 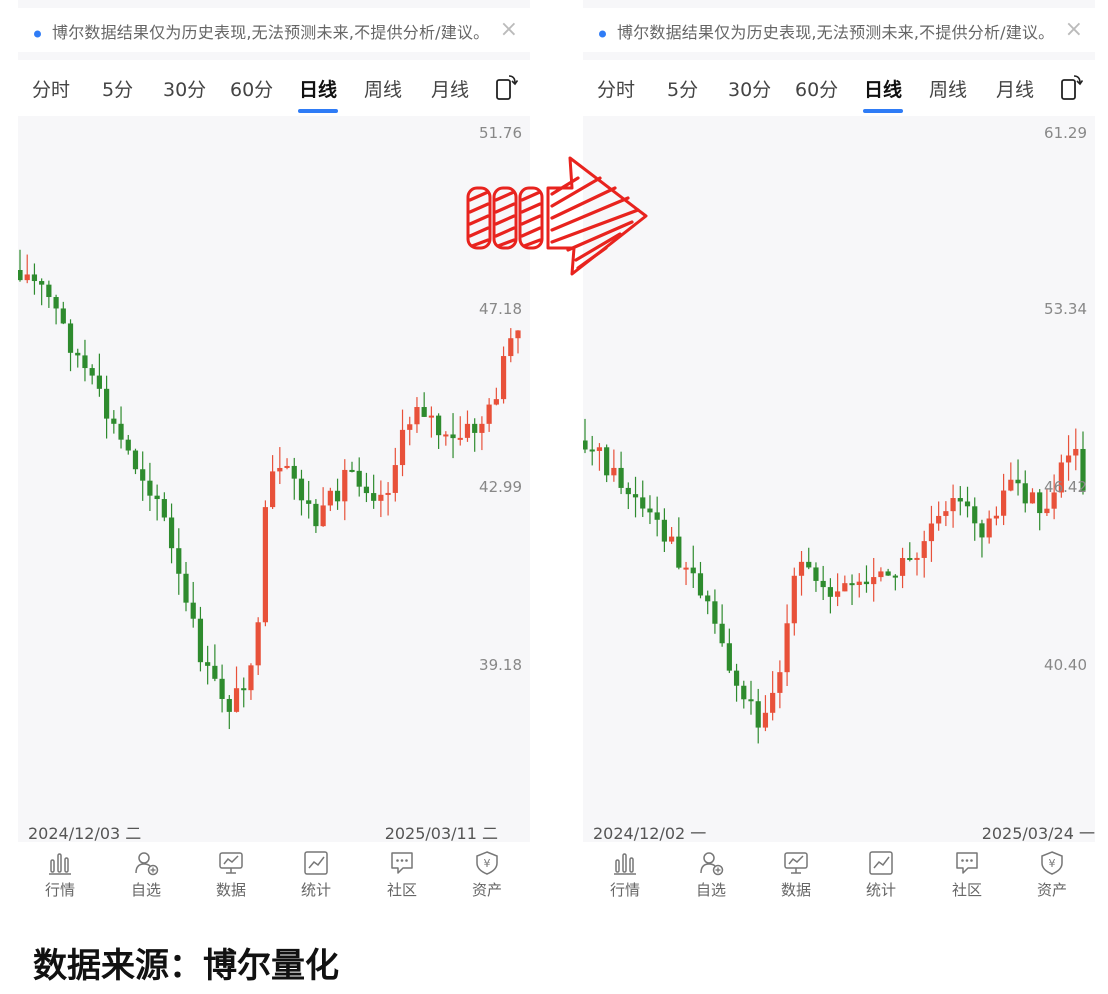 I want to click on date-start: 2024/12/02 一, so click(x=650, y=833).